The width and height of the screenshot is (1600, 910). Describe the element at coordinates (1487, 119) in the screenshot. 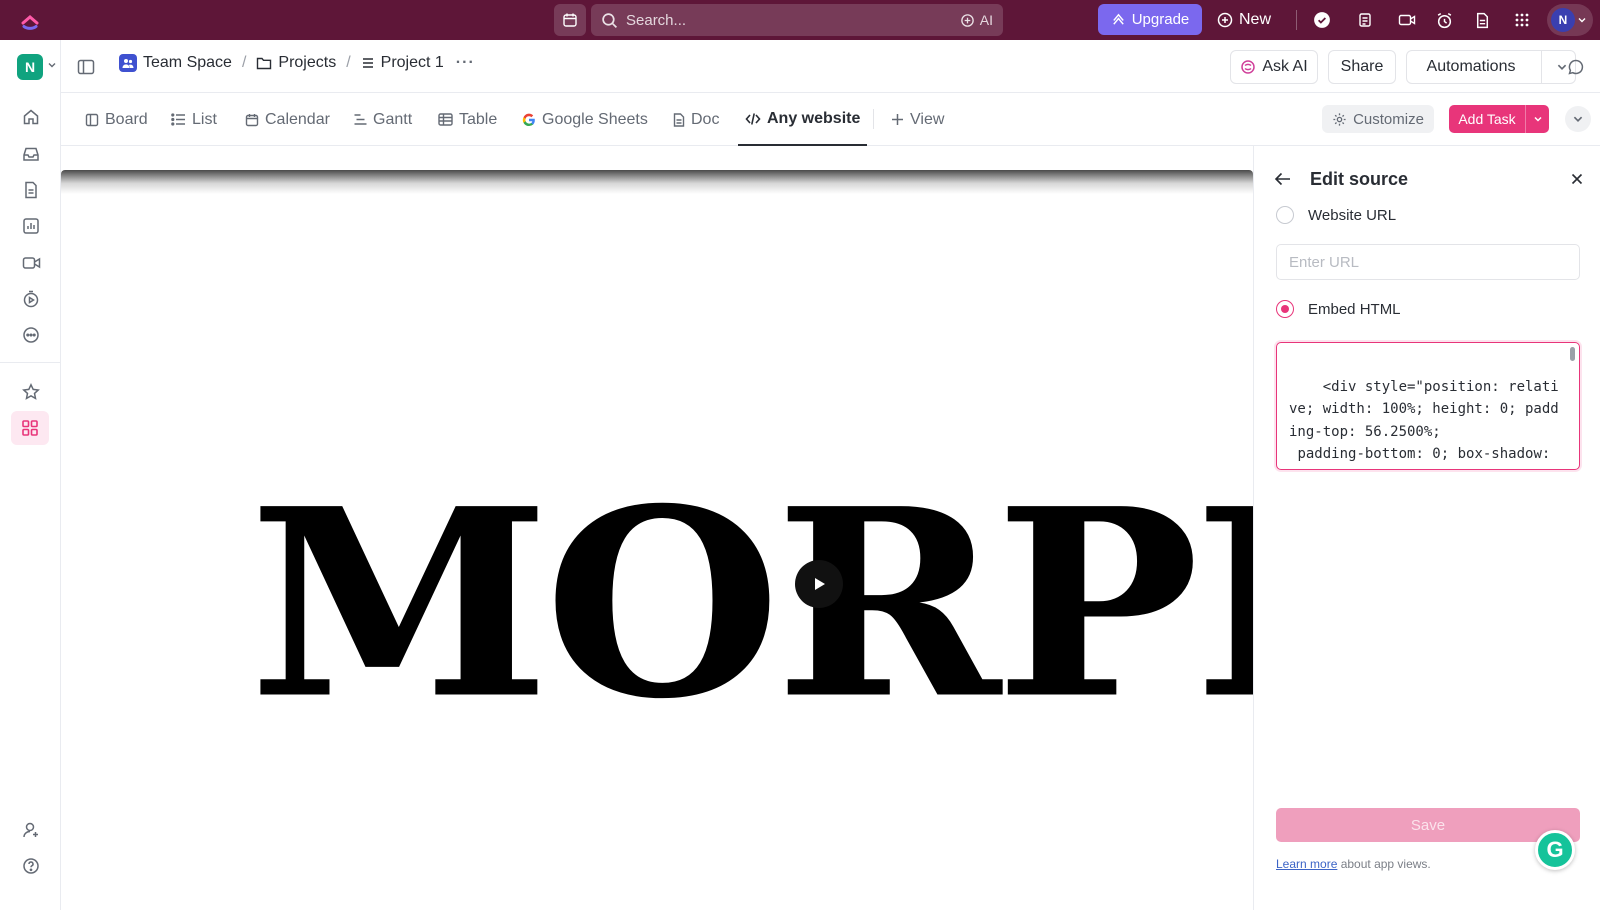

I see `add-task-label: Add Task` at that location.